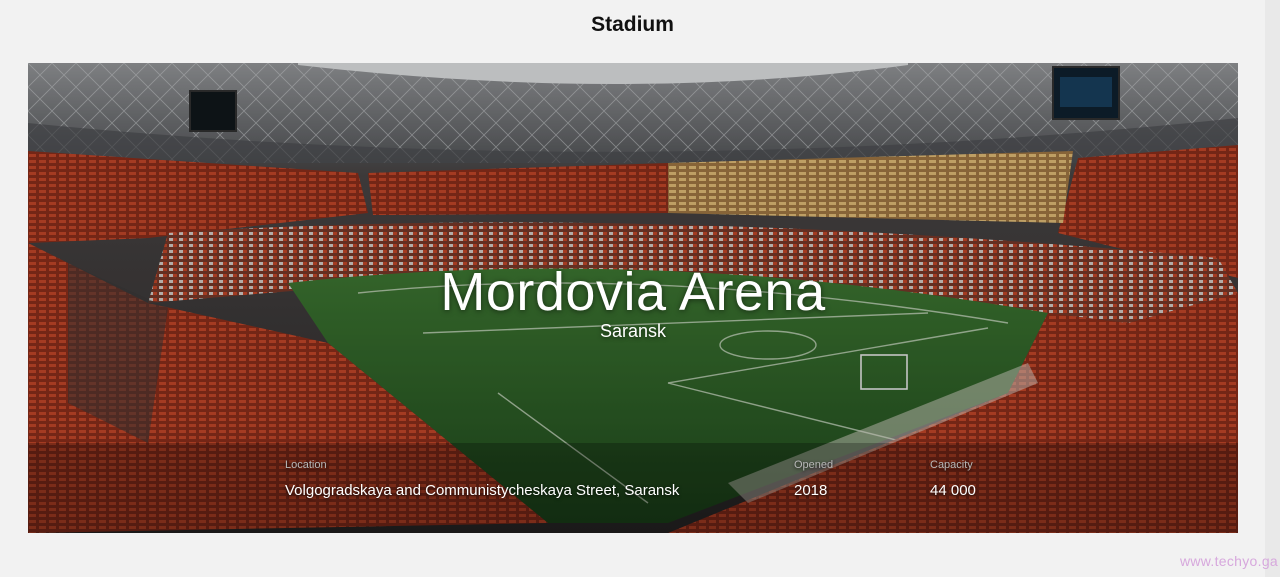 Image resolution: width=1280 pixels, height=577 pixels. What do you see at coordinates (953, 490) in the screenshot?
I see `capacity-value: 44 000` at bounding box center [953, 490].